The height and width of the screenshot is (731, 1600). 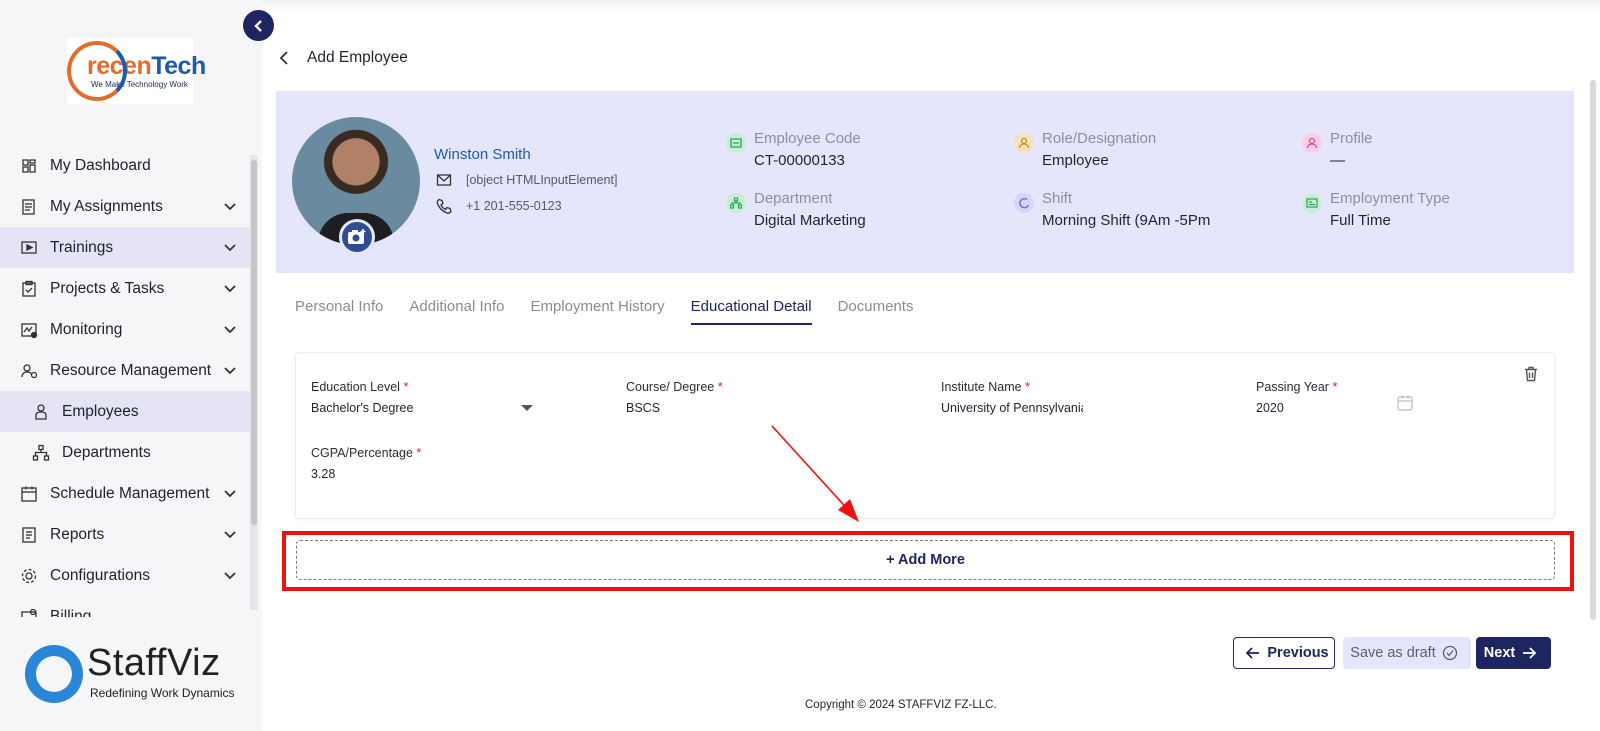 What do you see at coordinates (1499, 653) in the screenshot?
I see `next-button-label: Next` at bounding box center [1499, 653].